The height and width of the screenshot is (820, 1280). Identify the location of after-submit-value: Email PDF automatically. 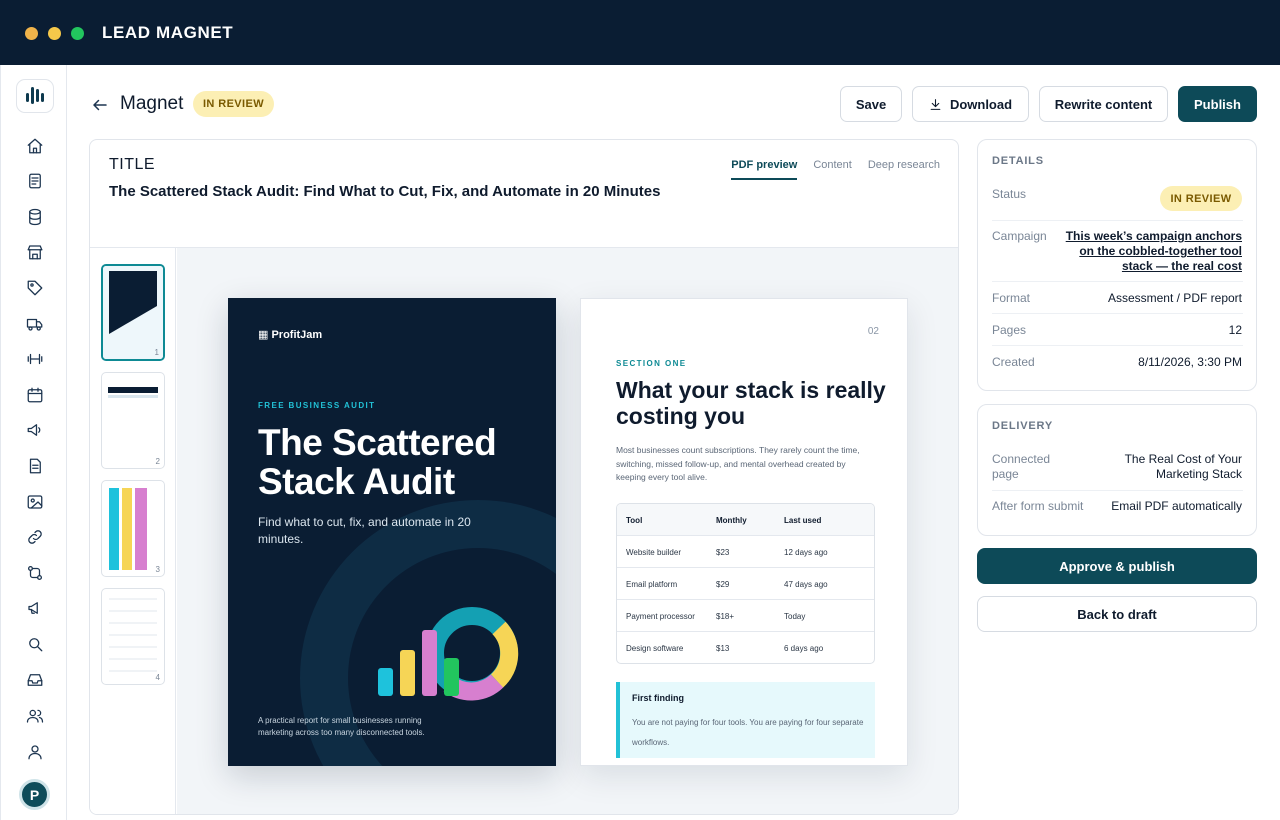
(1176, 506).